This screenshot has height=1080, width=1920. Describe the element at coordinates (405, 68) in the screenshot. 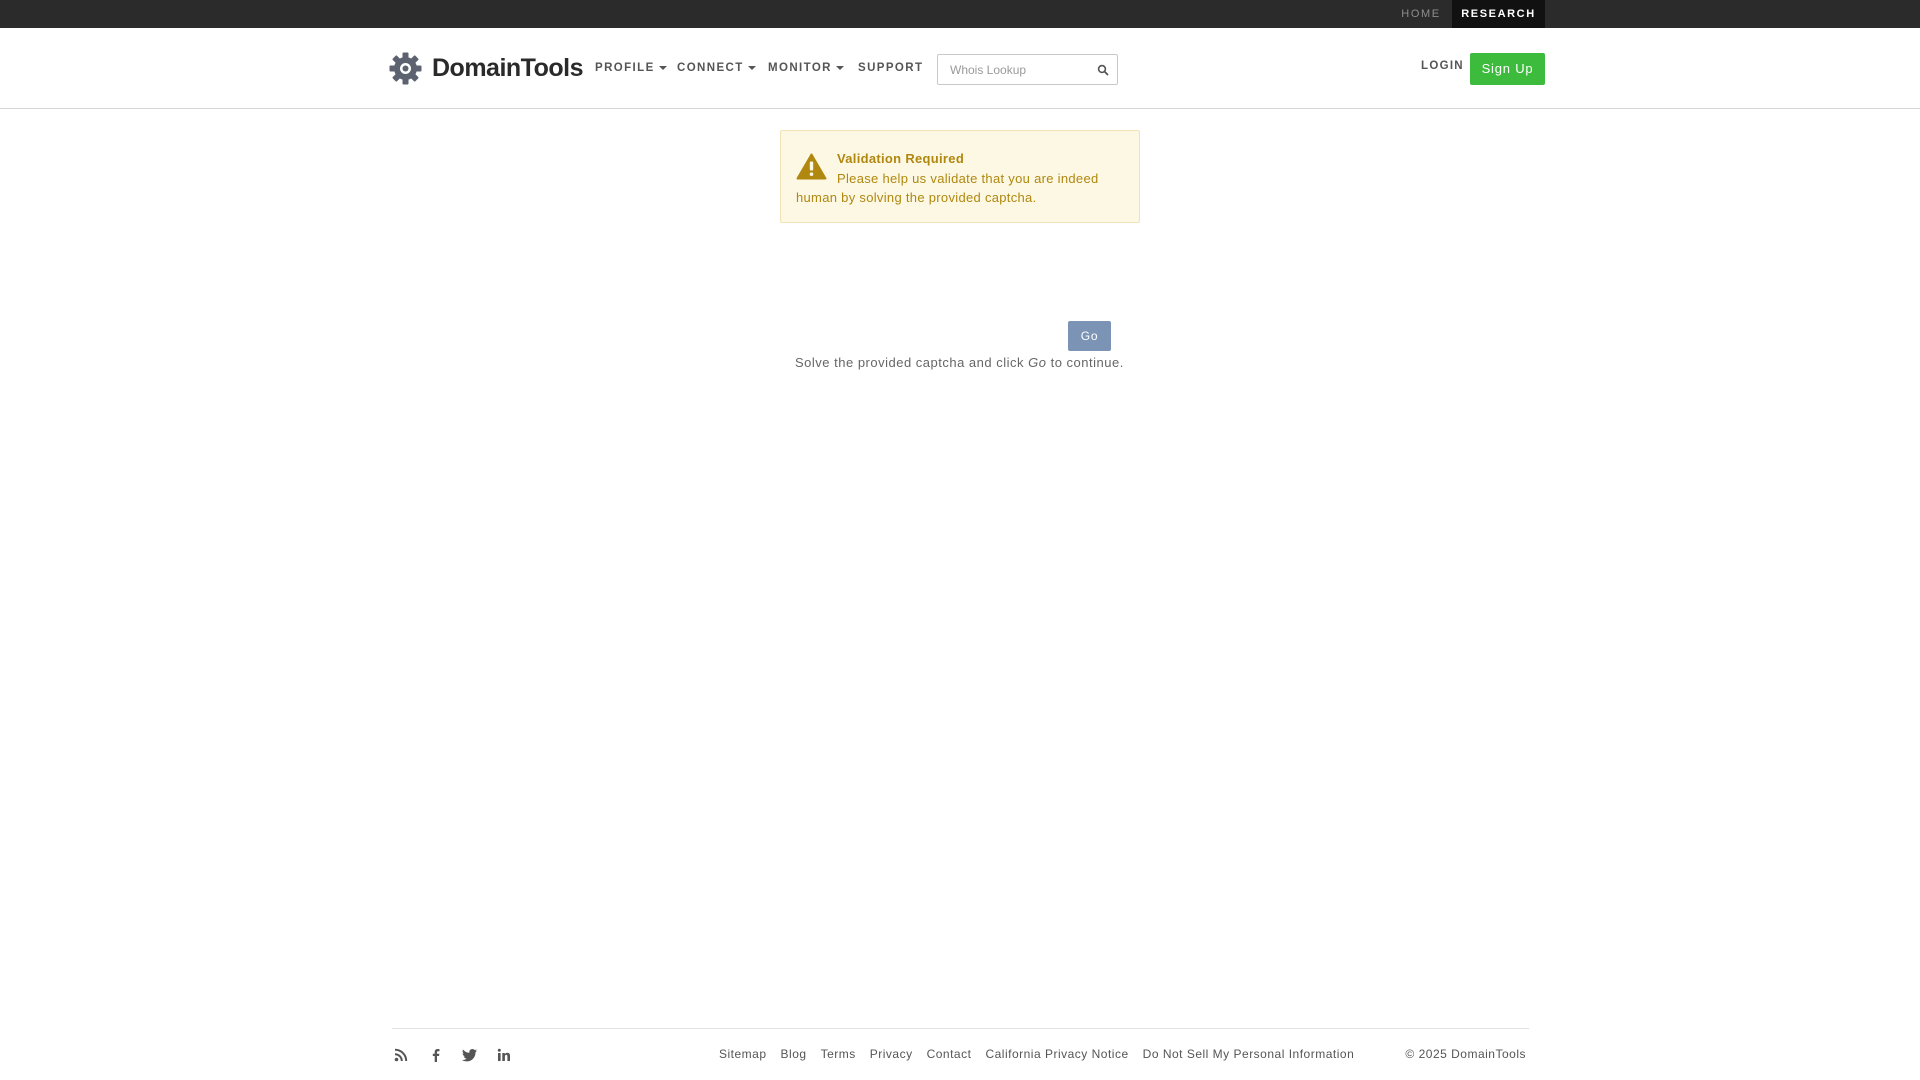

I see `gear-logo-icon` at that location.